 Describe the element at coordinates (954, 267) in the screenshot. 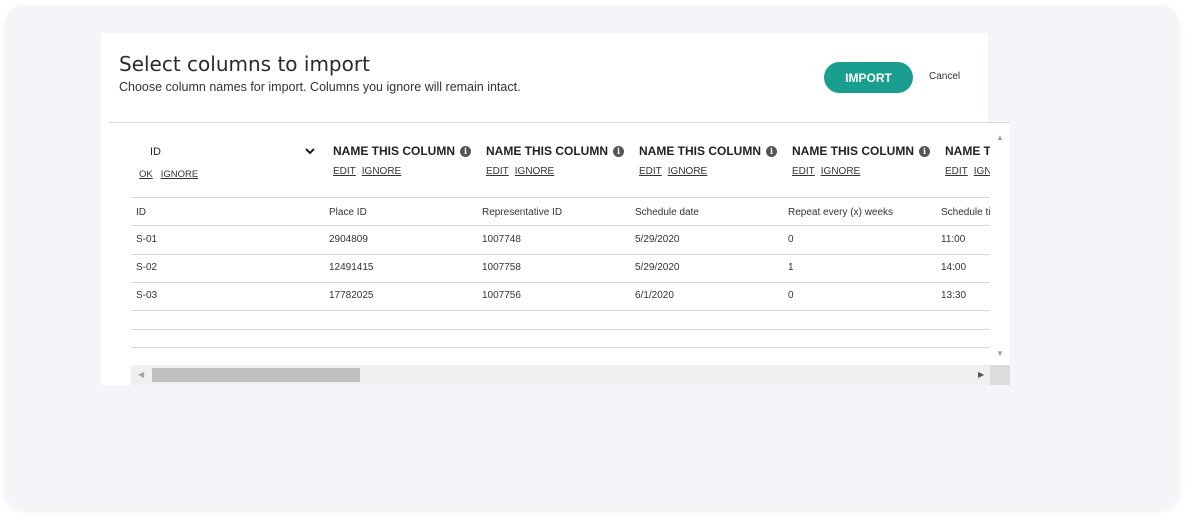

I see `table-cell: 14:00` at that location.